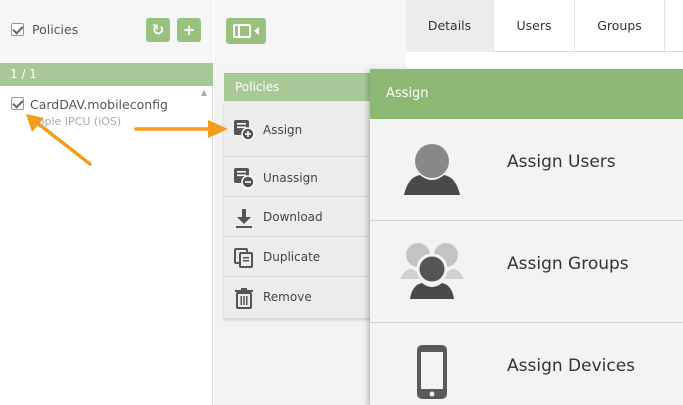 The image size is (683, 405). Describe the element at coordinates (256, 31) in the screenshot. I see `collapse-left-icon` at that location.